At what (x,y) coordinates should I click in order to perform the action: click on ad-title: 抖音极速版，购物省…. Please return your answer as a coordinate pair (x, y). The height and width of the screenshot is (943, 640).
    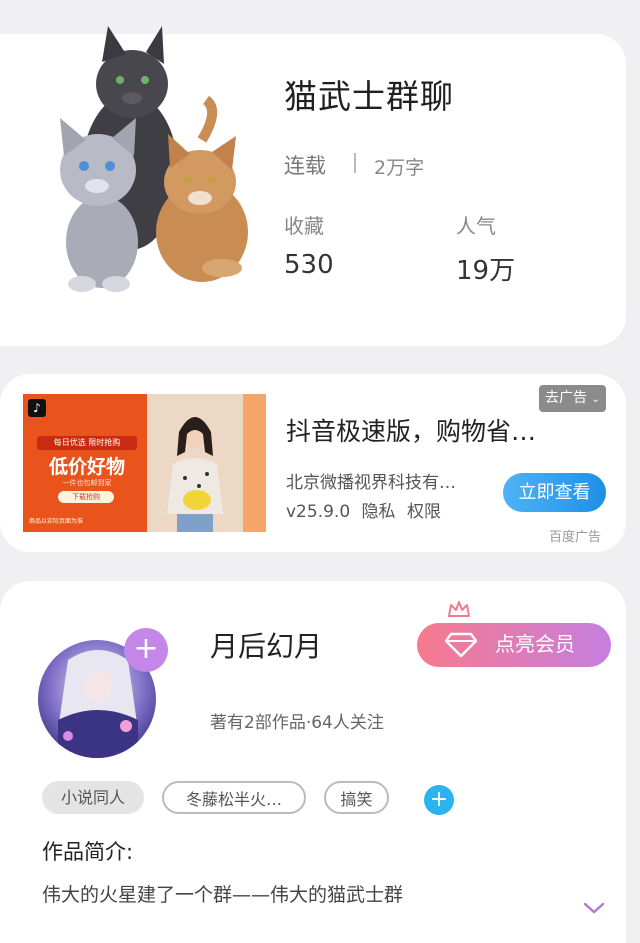
    Looking at the image, I should click on (436, 430).